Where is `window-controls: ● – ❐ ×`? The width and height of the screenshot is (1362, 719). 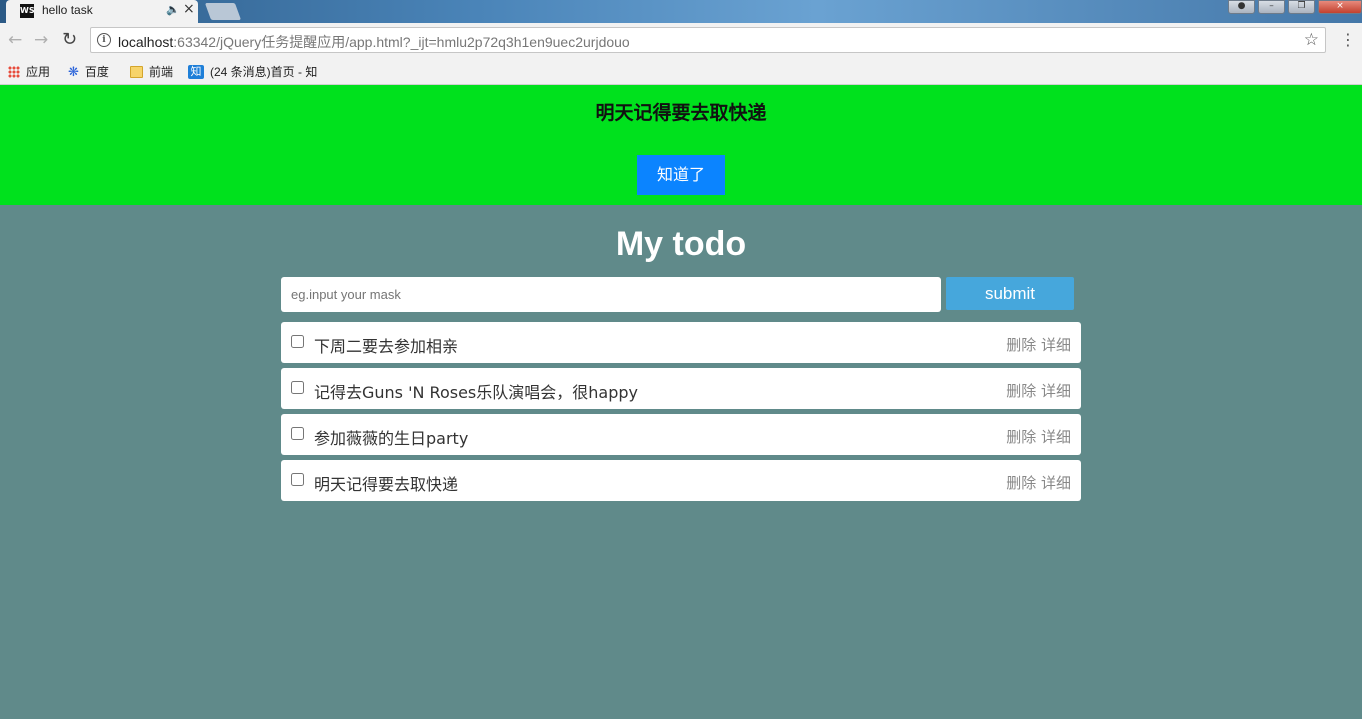
window-controls: ● – ❐ × is located at coordinates (1295, 7).